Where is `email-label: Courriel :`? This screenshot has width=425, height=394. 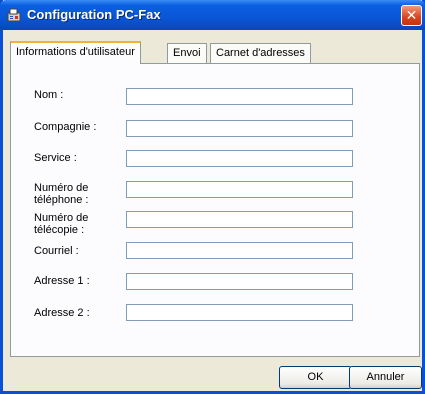 email-label: Courriel : is located at coordinates (56, 251).